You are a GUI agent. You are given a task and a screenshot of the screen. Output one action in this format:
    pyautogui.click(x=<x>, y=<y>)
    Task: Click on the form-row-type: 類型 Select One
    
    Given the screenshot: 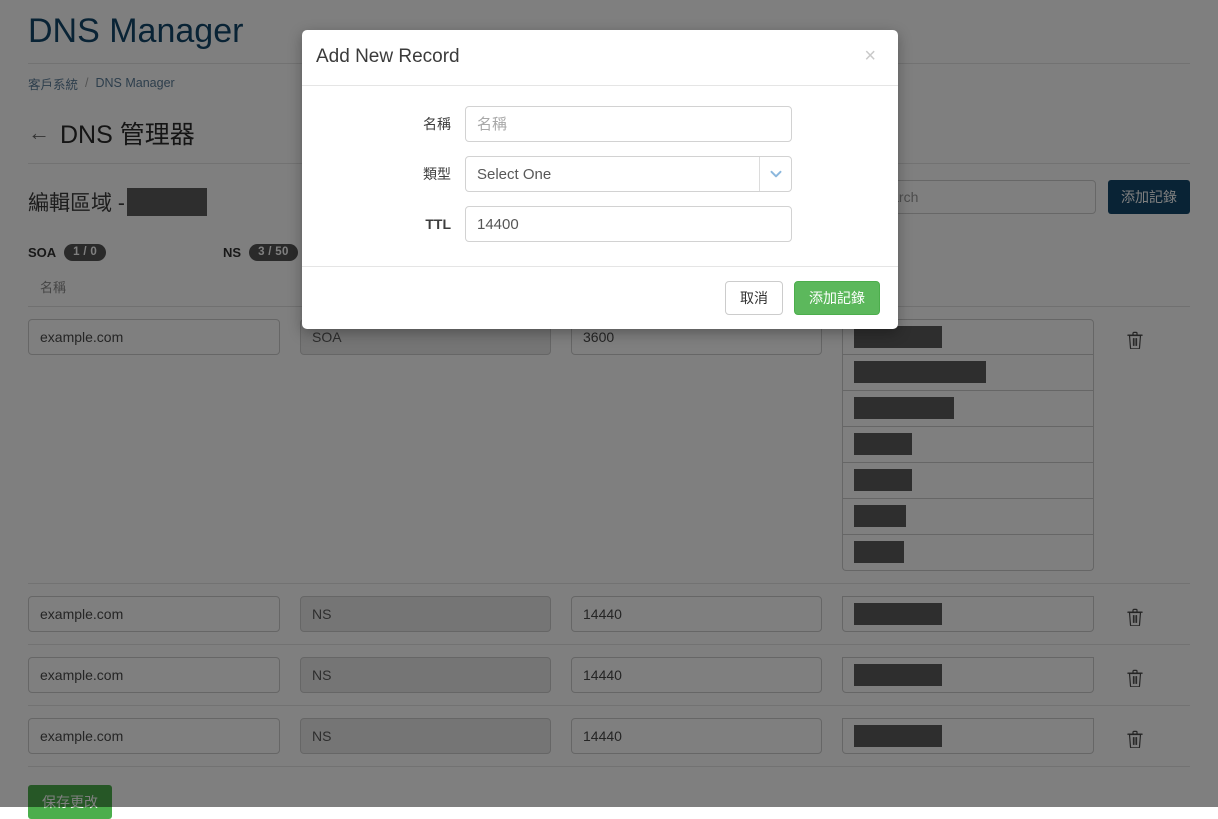 What is the action you would take?
    pyautogui.click(x=600, y=174)
    